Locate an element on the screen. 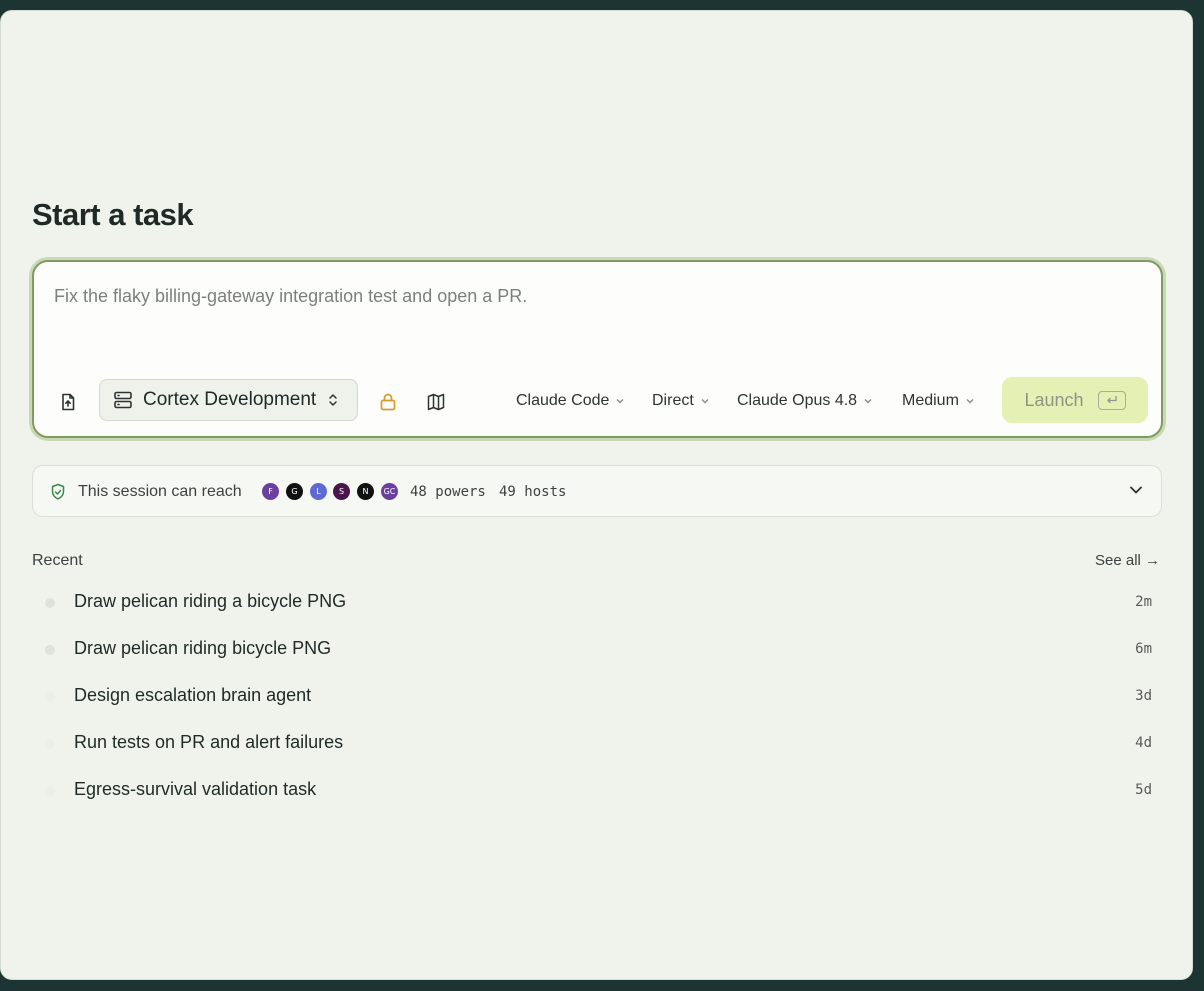  agent-dropdown-label: Claude Code is located at coordinates (563, 400).